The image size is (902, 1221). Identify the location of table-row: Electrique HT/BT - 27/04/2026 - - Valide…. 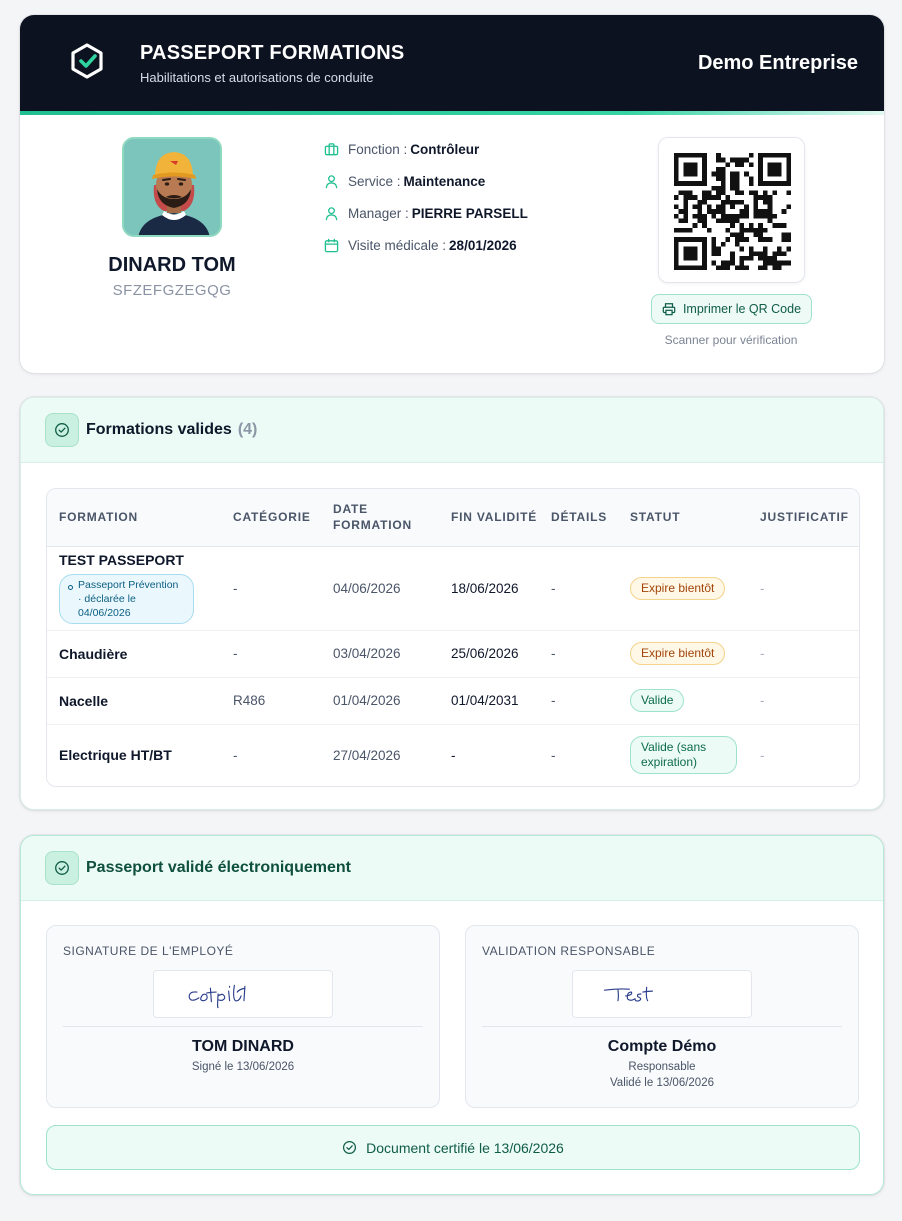
(453, 755).